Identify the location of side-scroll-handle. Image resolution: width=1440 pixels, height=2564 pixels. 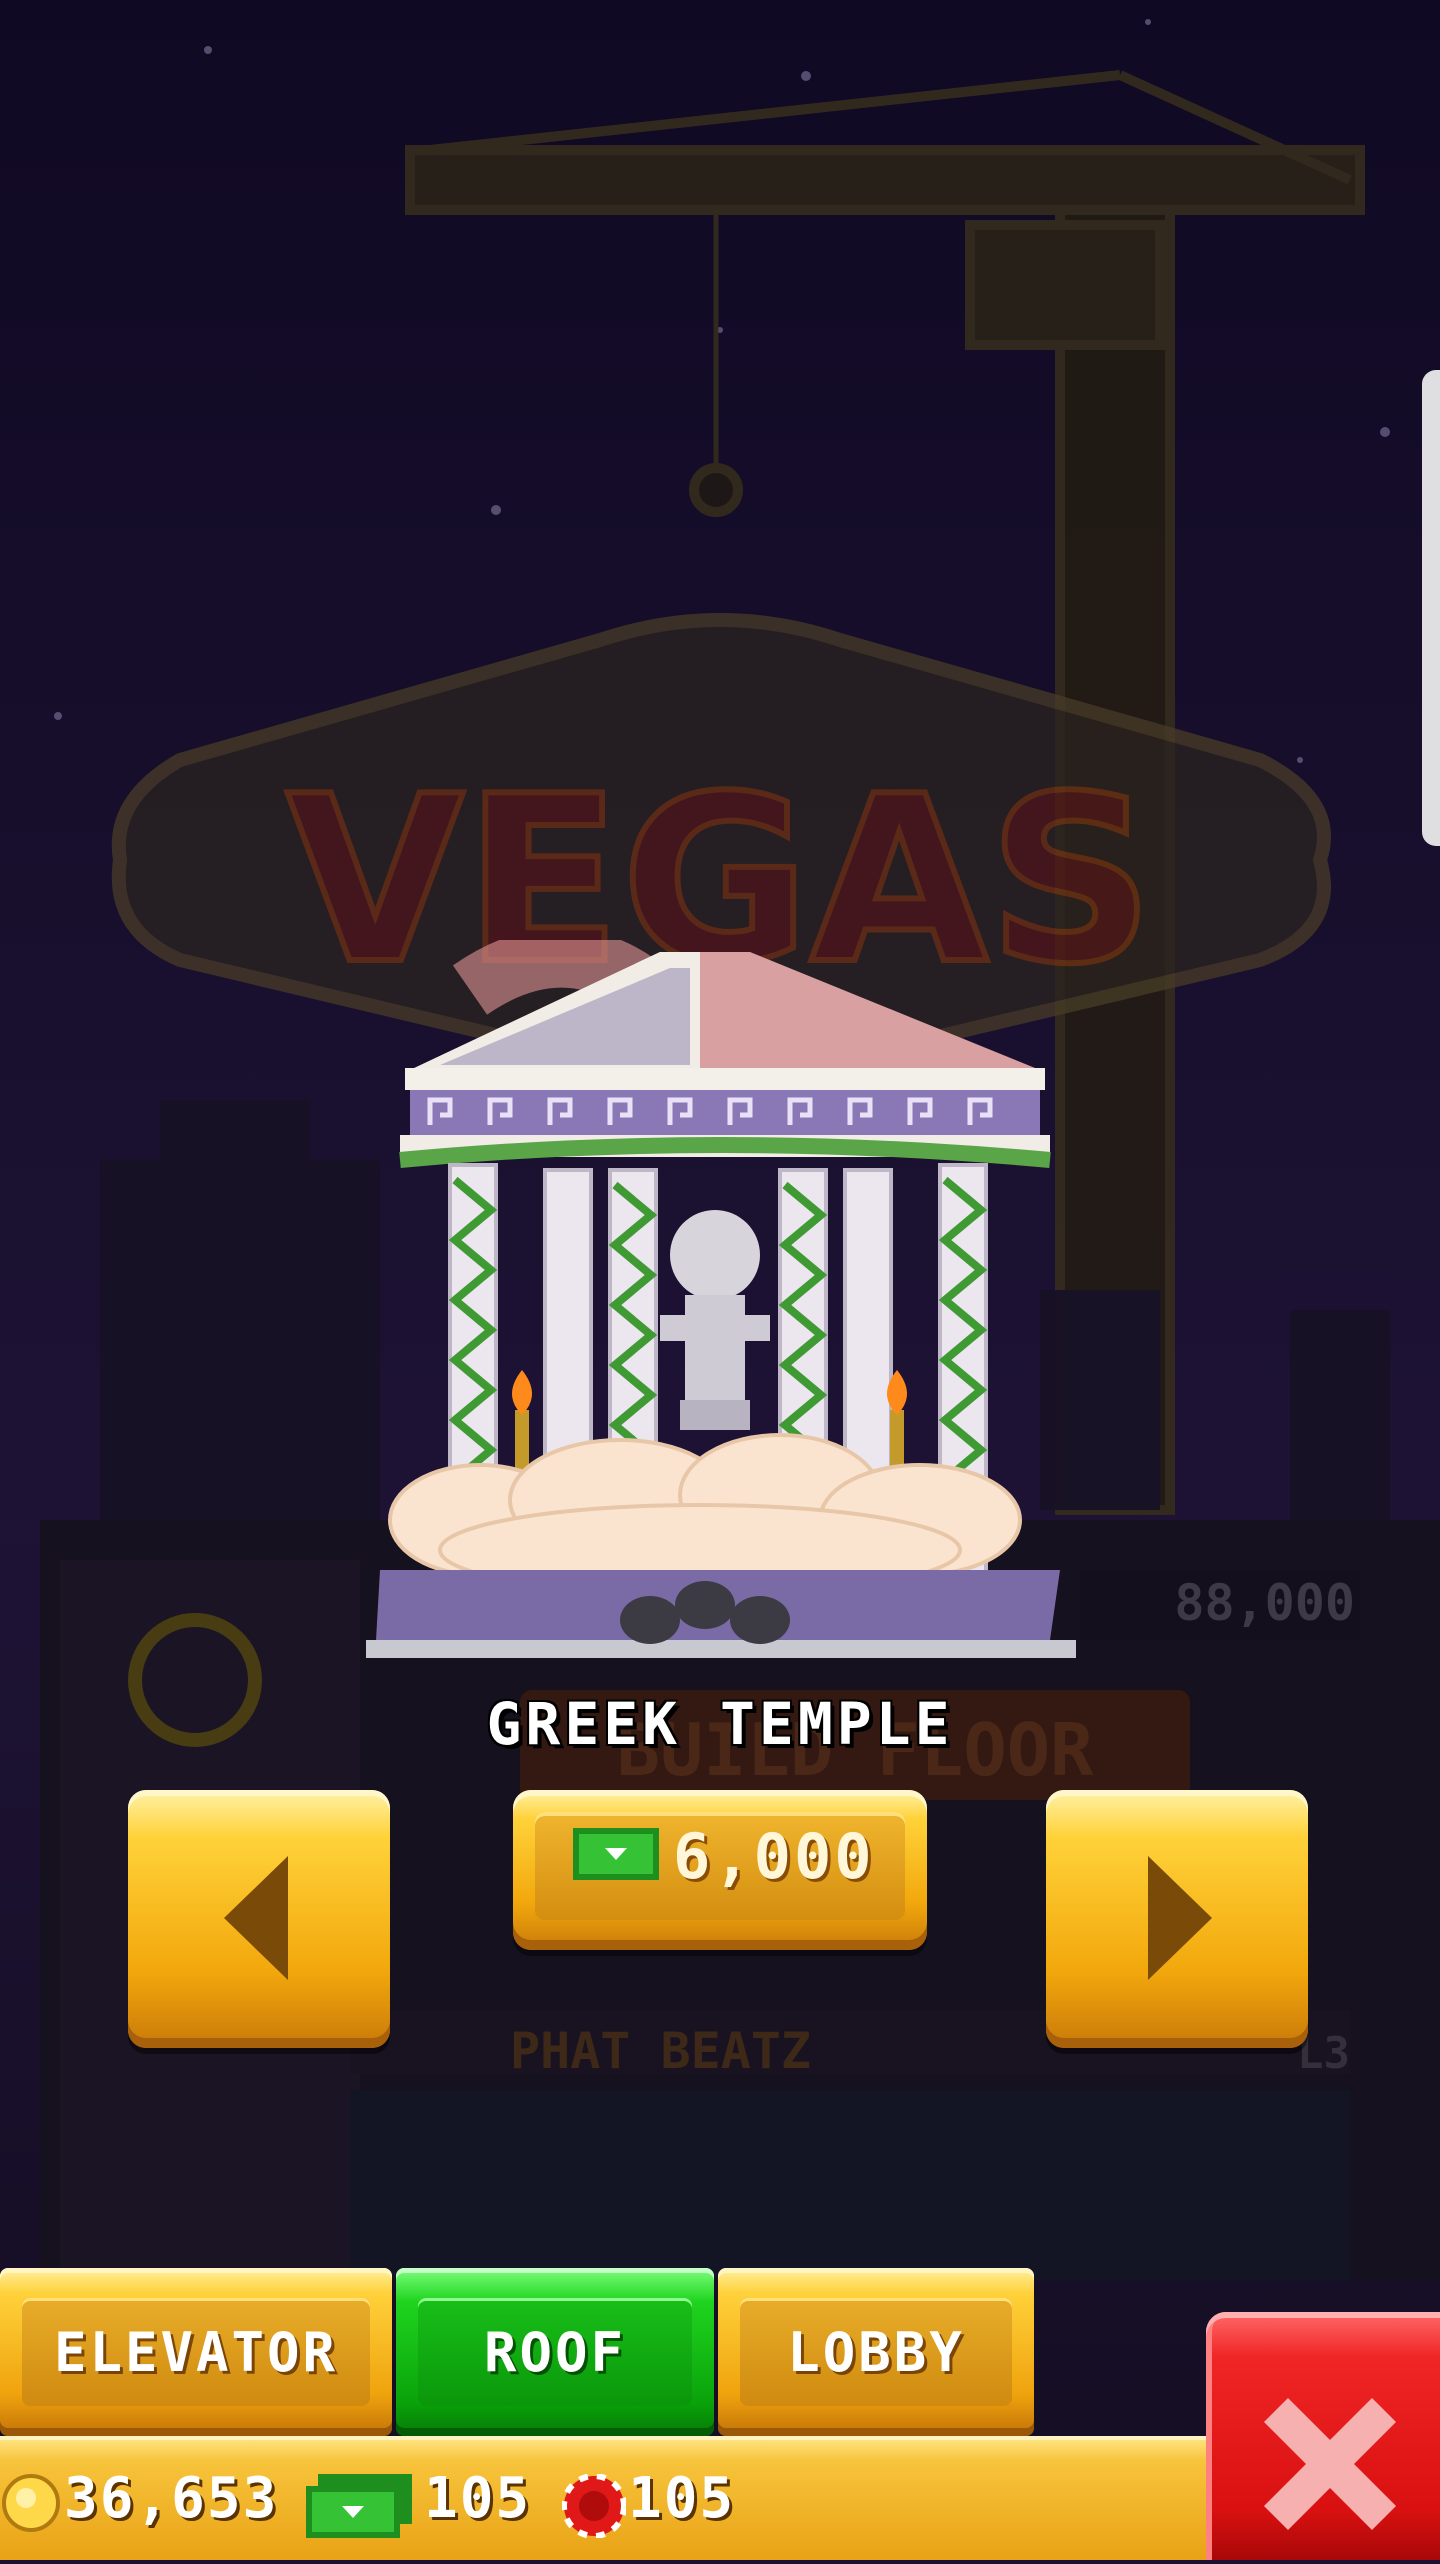
(1431, 608).